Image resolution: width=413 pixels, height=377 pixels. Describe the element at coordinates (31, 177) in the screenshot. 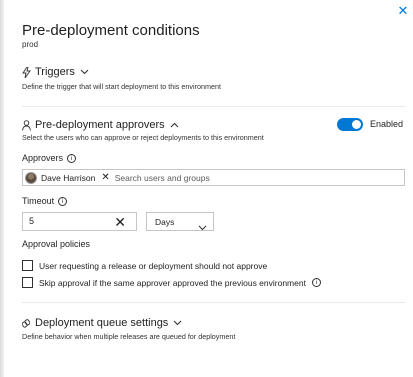

I see `avatar` at that location.